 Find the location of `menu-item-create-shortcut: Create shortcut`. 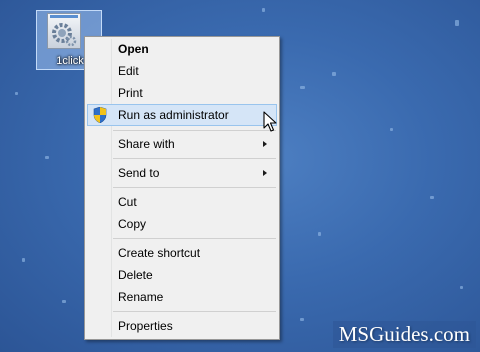

menu-item-create-shortcut: Create shortcut is located at coordinates (182, 253).